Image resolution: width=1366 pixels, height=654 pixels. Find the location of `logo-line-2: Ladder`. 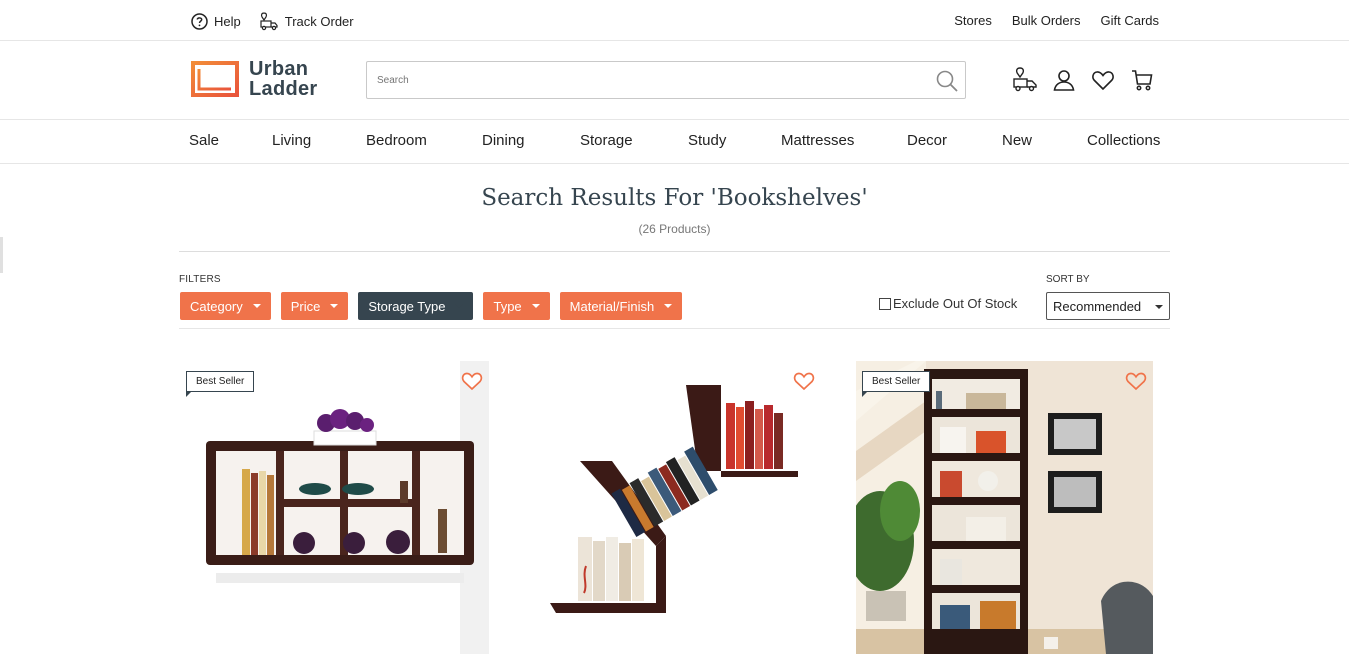

logo-line-2: Ladder is located at coordinates (283, 89).